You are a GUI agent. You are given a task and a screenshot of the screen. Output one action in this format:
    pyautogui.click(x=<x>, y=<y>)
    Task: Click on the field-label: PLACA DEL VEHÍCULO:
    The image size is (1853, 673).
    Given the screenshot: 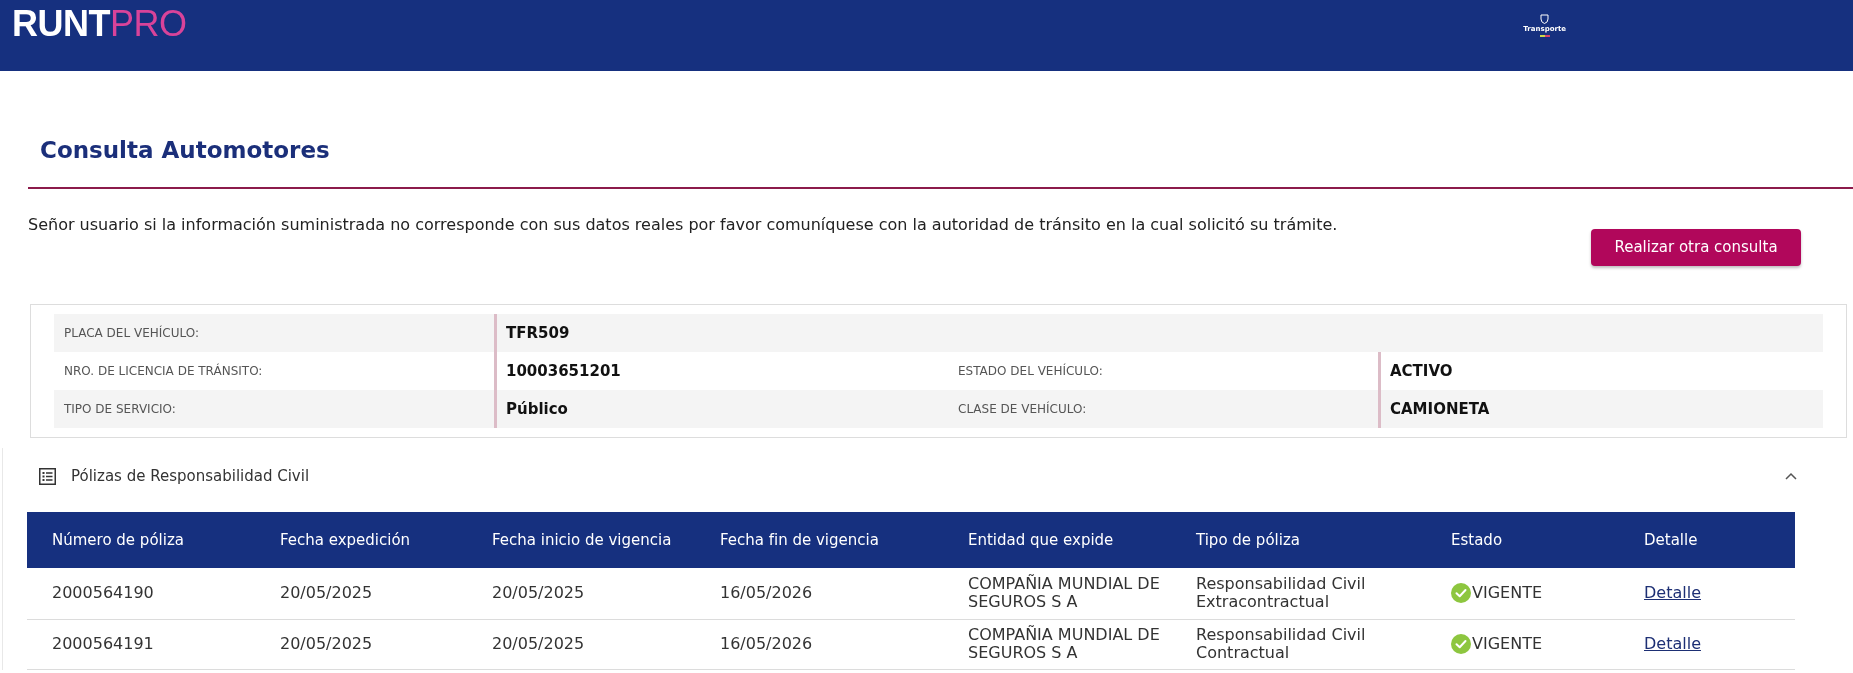 What is the action you would take?
    pyautogui.click(x=131, y=333)
    